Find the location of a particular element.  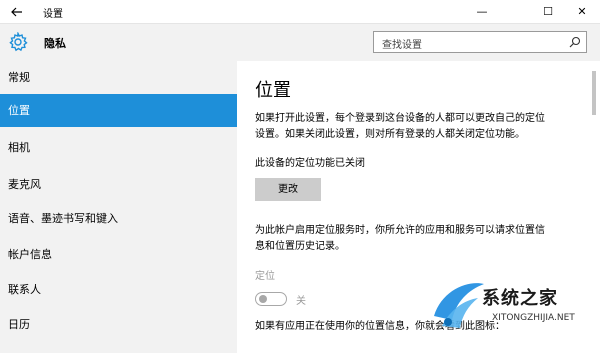

sidebar-item-label: 联系人 is located at coordinates (24, 289).